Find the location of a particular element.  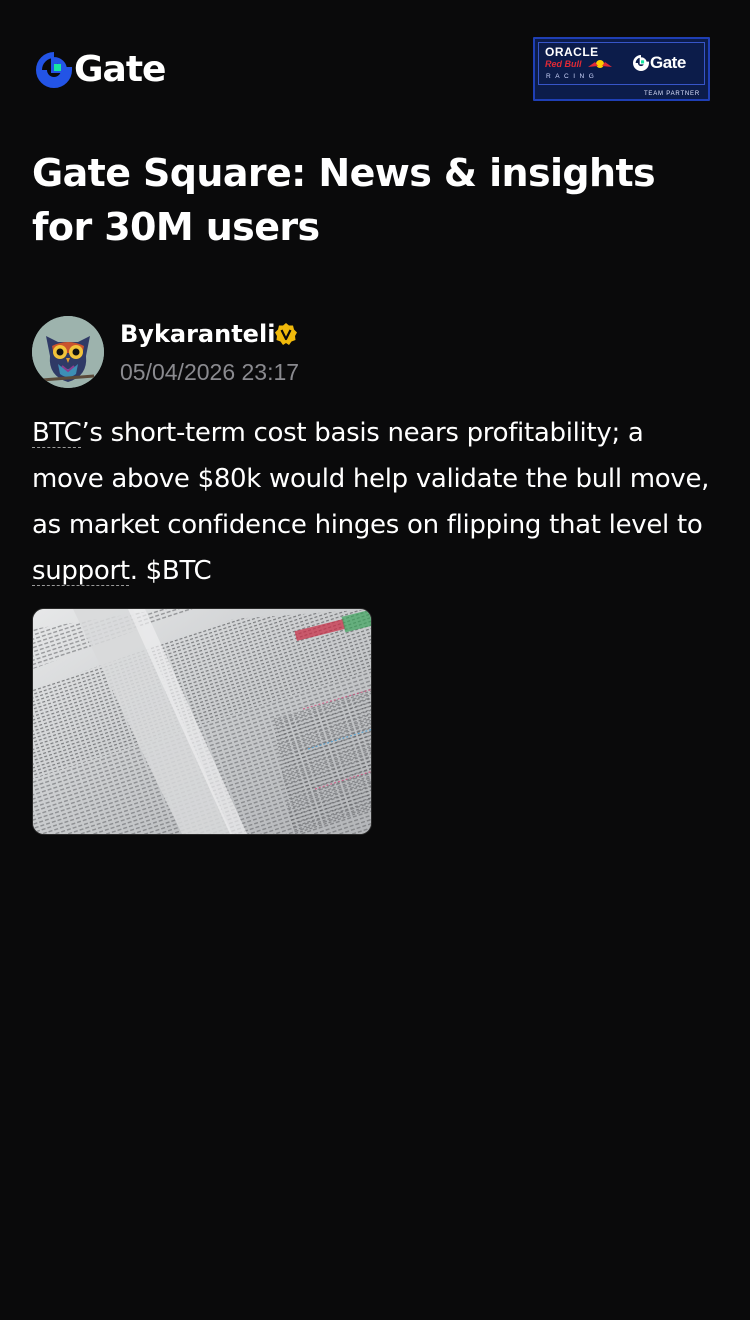

logo-text: Gate is located at coordinates (120, 69).